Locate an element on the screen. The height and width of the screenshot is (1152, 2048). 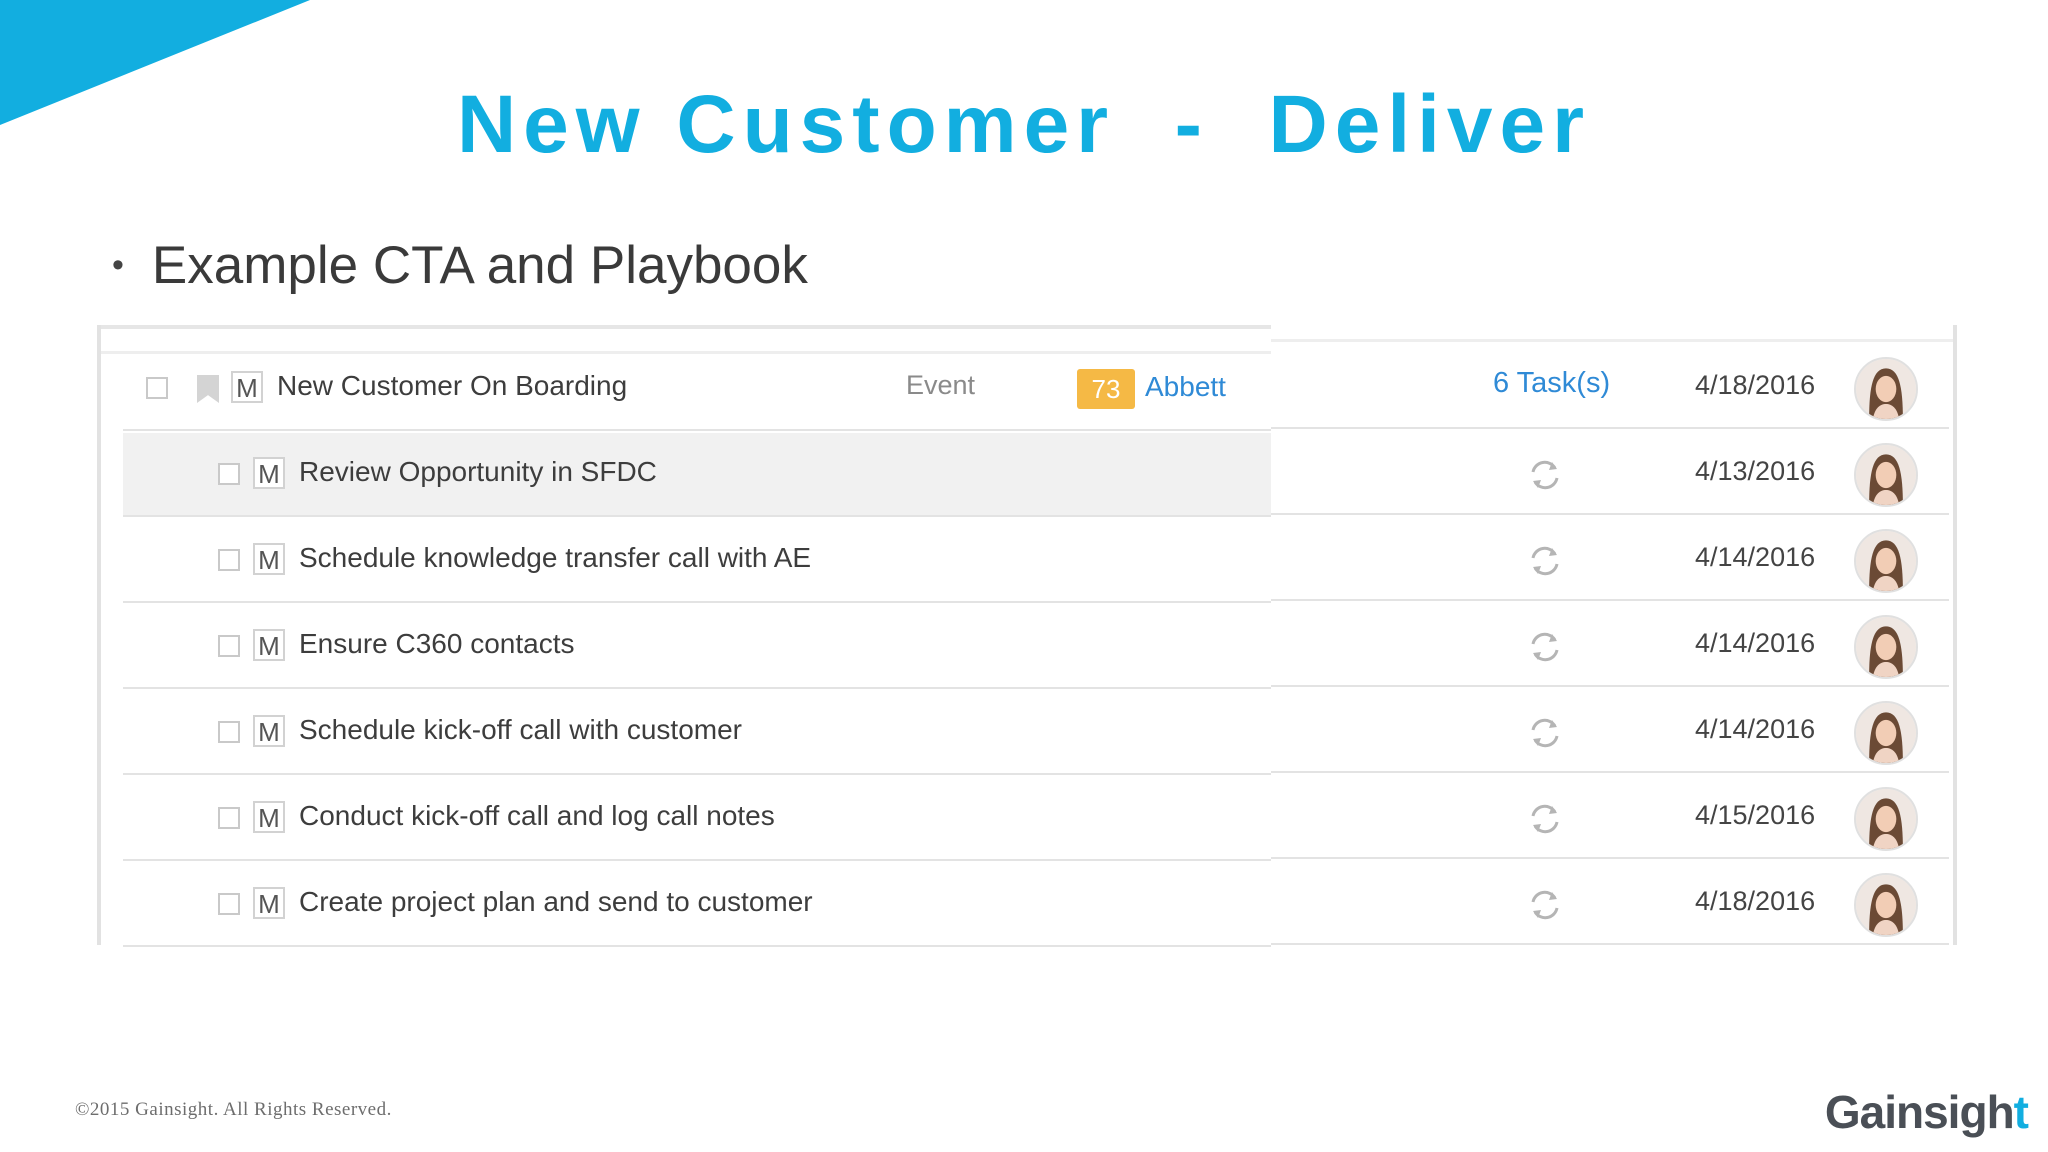
cta-name: New Customer On Boarding is located at coordinates (452, 386).